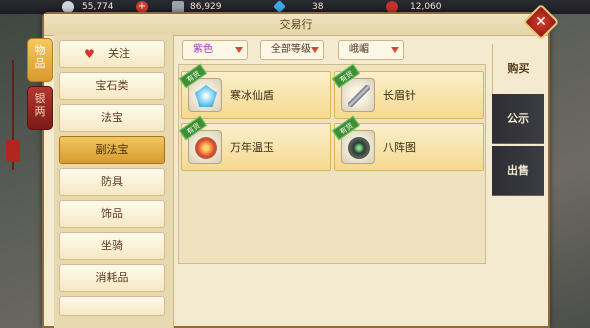  What do you see at coordinates (359, 96) in the screenshot?
I see `needle-icon` at bounding box center [359, 96].